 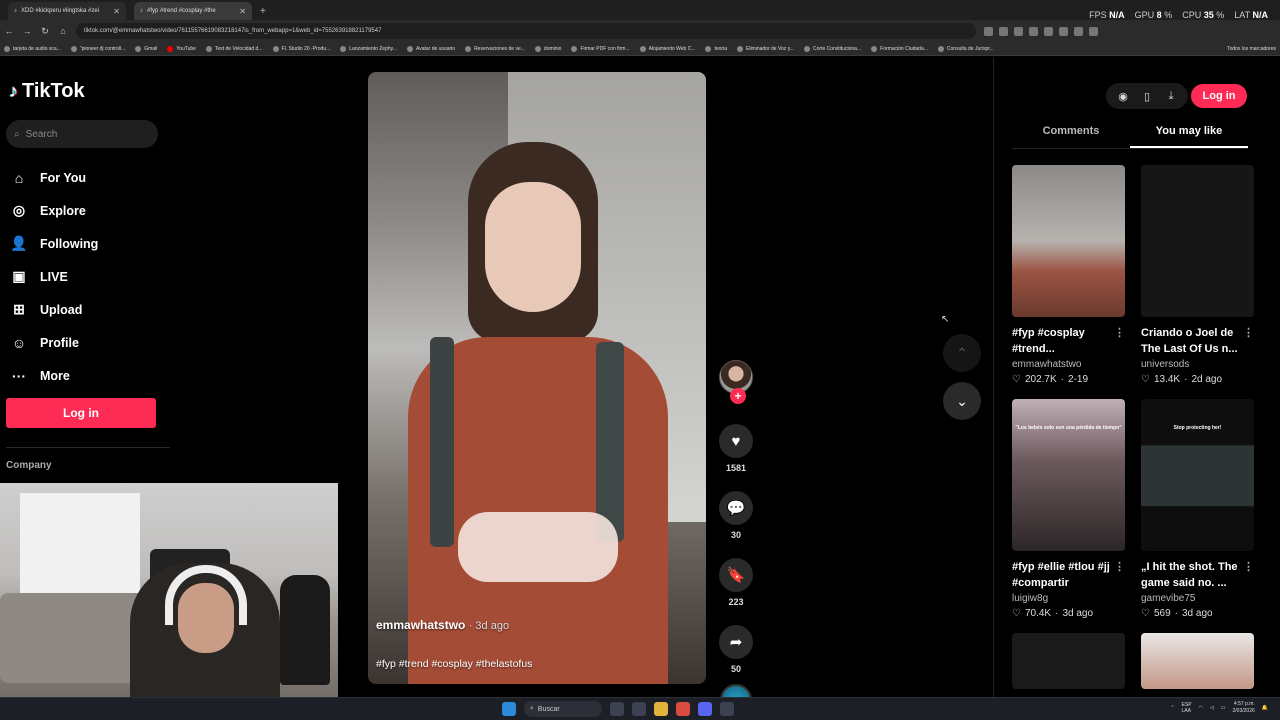 What do you see at coordinates (1172, 708) in the screenshot?
I see `chevron-up-icon: ⌃` at bounding box center [1172, 708].